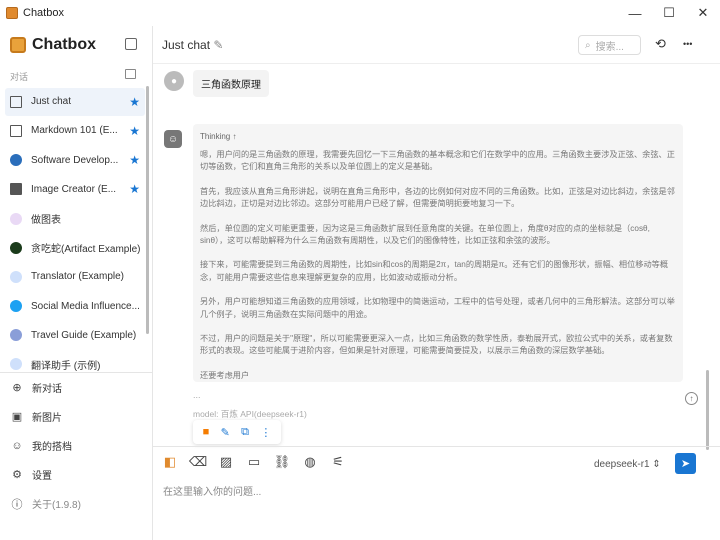 Image resolution: width=720 pixels, height=540 pixels. I want to click on section-label: 对话, so click(19, 77).